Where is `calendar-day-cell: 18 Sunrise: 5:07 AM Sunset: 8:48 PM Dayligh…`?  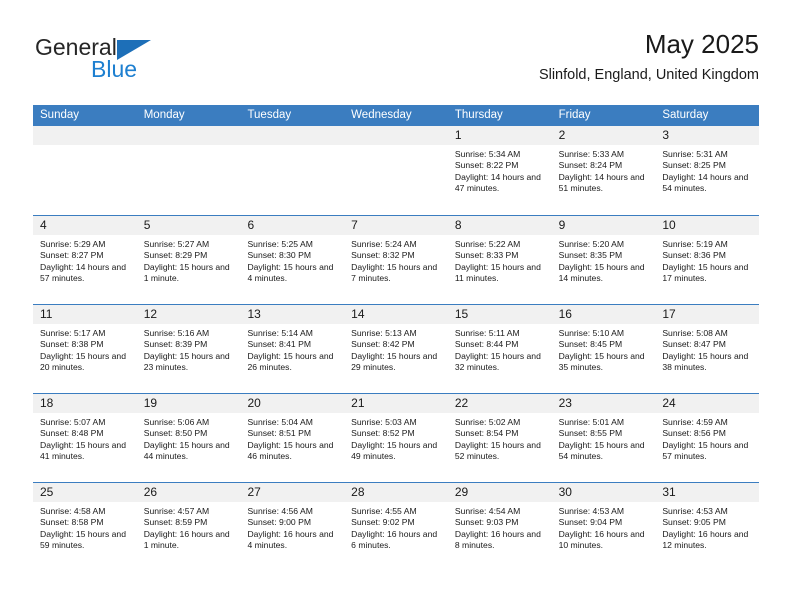 calendar-day-cell: 18 Sunrise: 5:07 AM Sunset: 8:48 PM Dayligh… is located at coordinates (85, 438).